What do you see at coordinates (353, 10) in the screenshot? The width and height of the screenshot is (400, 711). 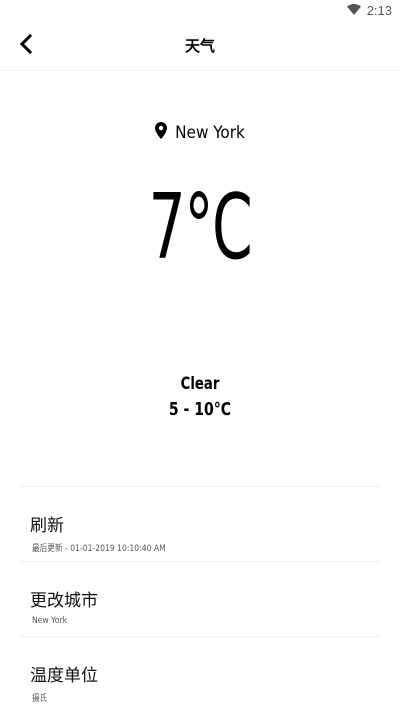 I see `wifi-icon` at bounding box center [353, 10].